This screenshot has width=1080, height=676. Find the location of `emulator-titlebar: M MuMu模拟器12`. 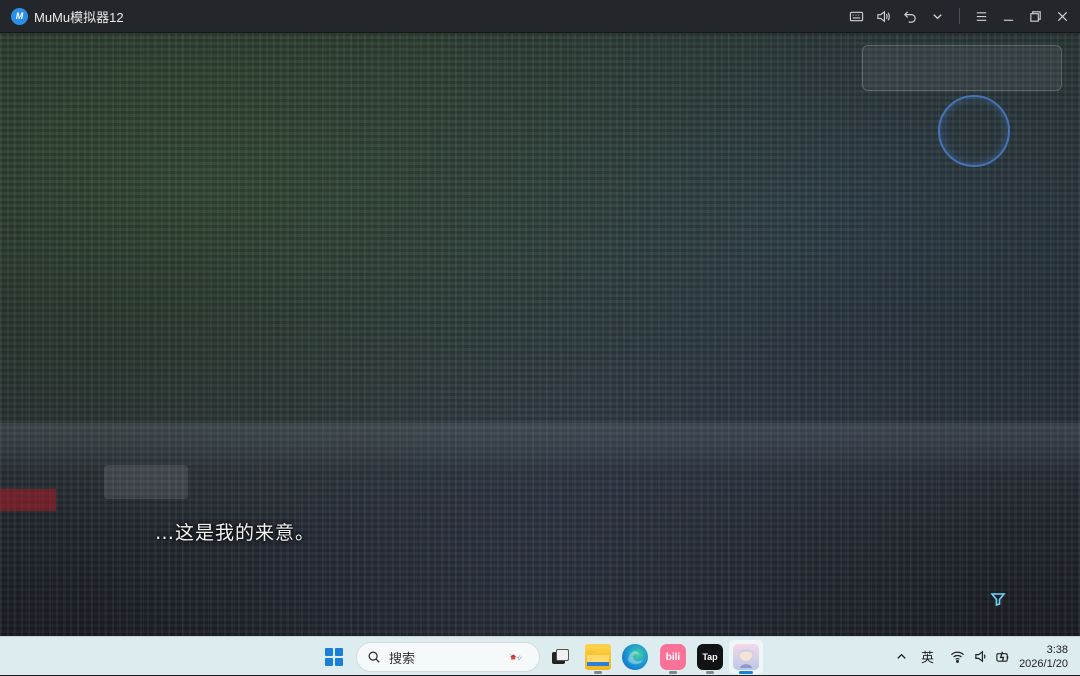

emulator-titlebar: M MuMu模拟器12 is located at coordinates (540, 16).